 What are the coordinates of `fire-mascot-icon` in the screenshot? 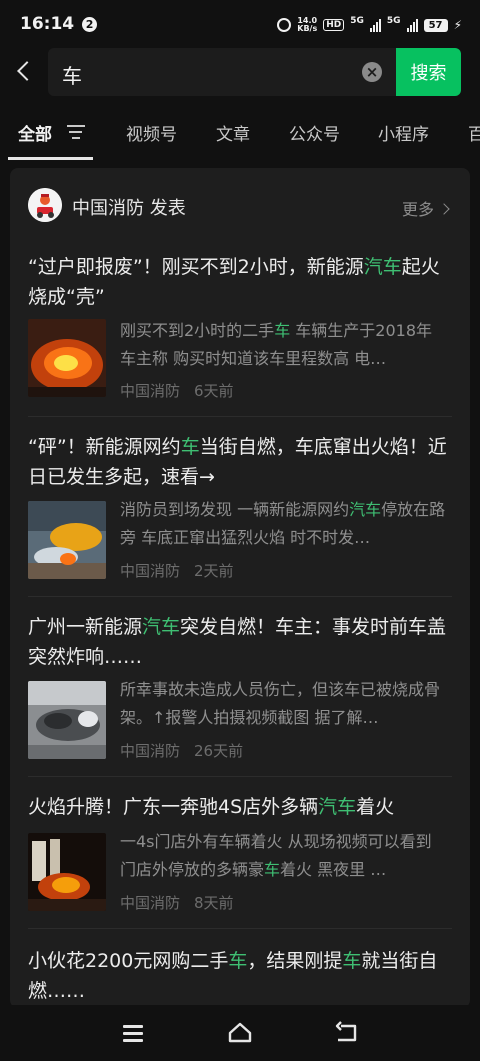 It's located at (45, 205).